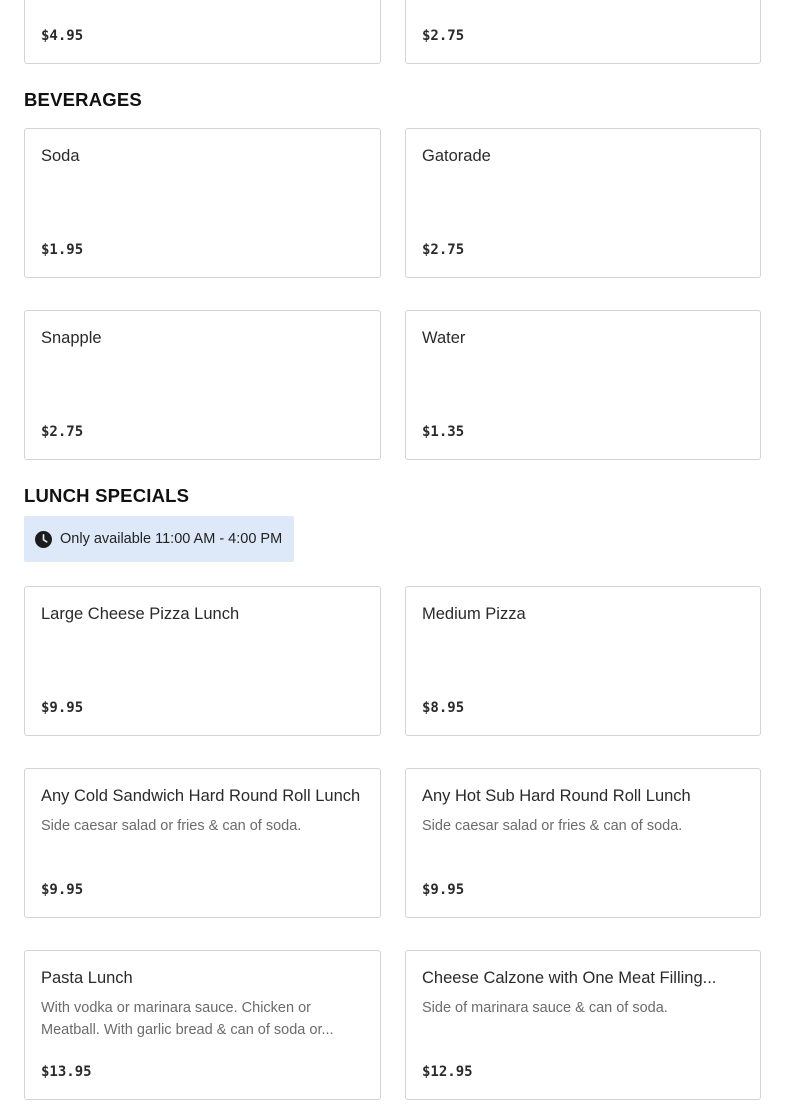 The image size is (785, 1106). Describe the element at coordinates (171, 539) in the screenshot. I see `availability-text: Only available 11:00 AM - 4:00 PM` at that location.